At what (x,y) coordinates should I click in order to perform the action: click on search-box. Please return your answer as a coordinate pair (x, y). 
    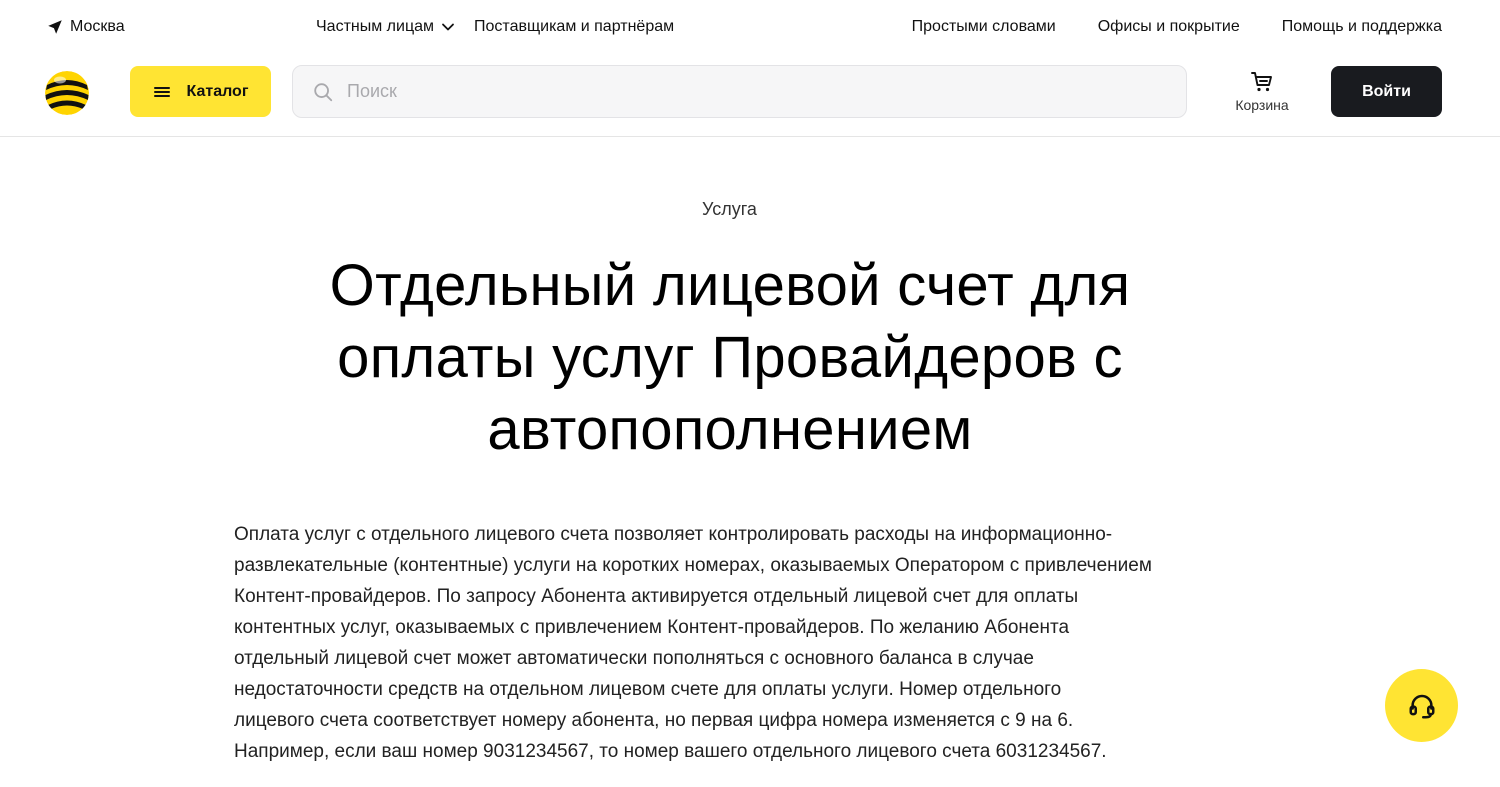
    Looking at the image, I should click on (739, 91).